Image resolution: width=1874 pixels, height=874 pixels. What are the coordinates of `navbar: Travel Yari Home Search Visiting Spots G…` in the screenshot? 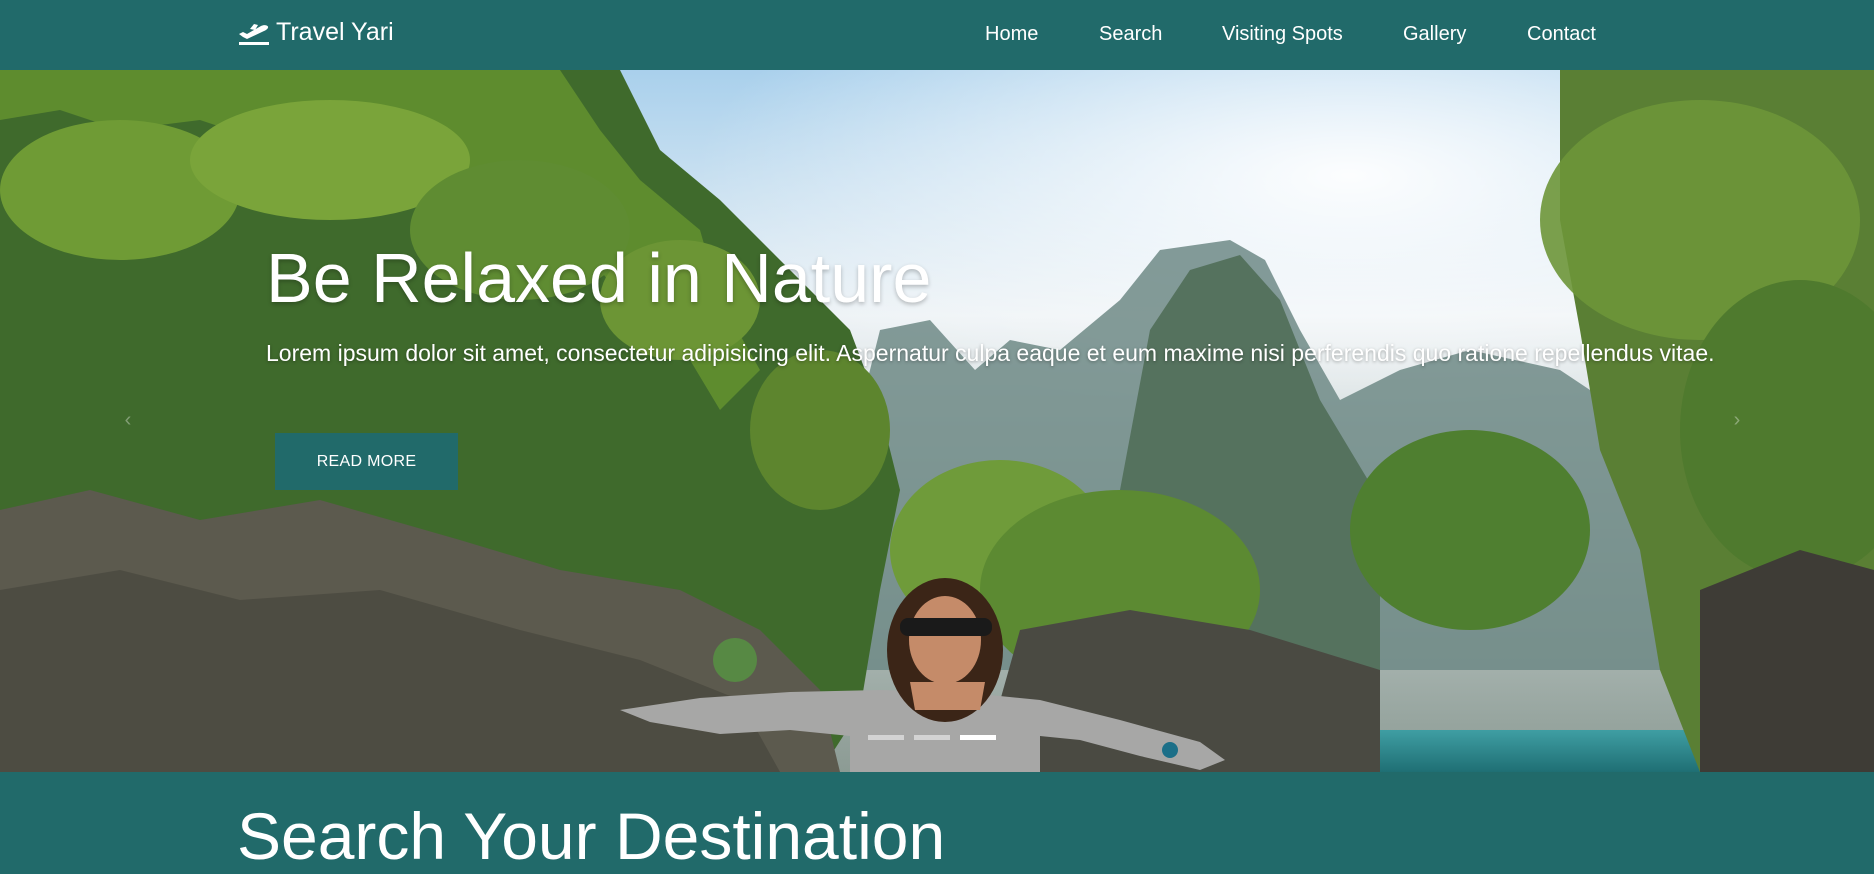 It's located at (937, 35).